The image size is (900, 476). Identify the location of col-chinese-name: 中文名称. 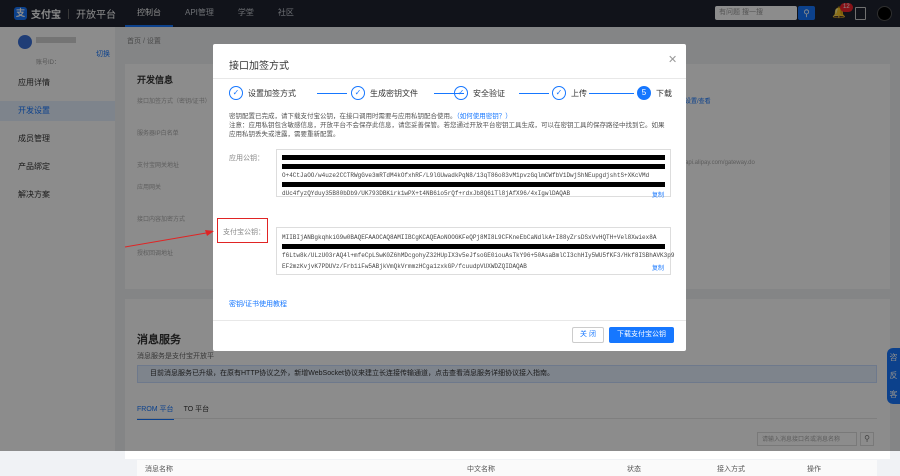
(481, 469).